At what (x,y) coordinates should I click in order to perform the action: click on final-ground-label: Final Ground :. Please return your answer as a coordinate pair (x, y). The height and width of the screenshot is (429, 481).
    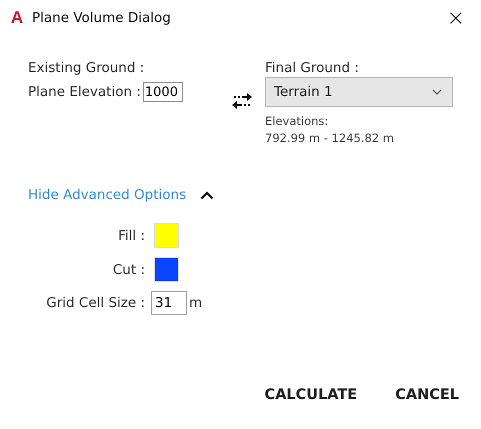
    Looking at the image, I should click on (312, 68).